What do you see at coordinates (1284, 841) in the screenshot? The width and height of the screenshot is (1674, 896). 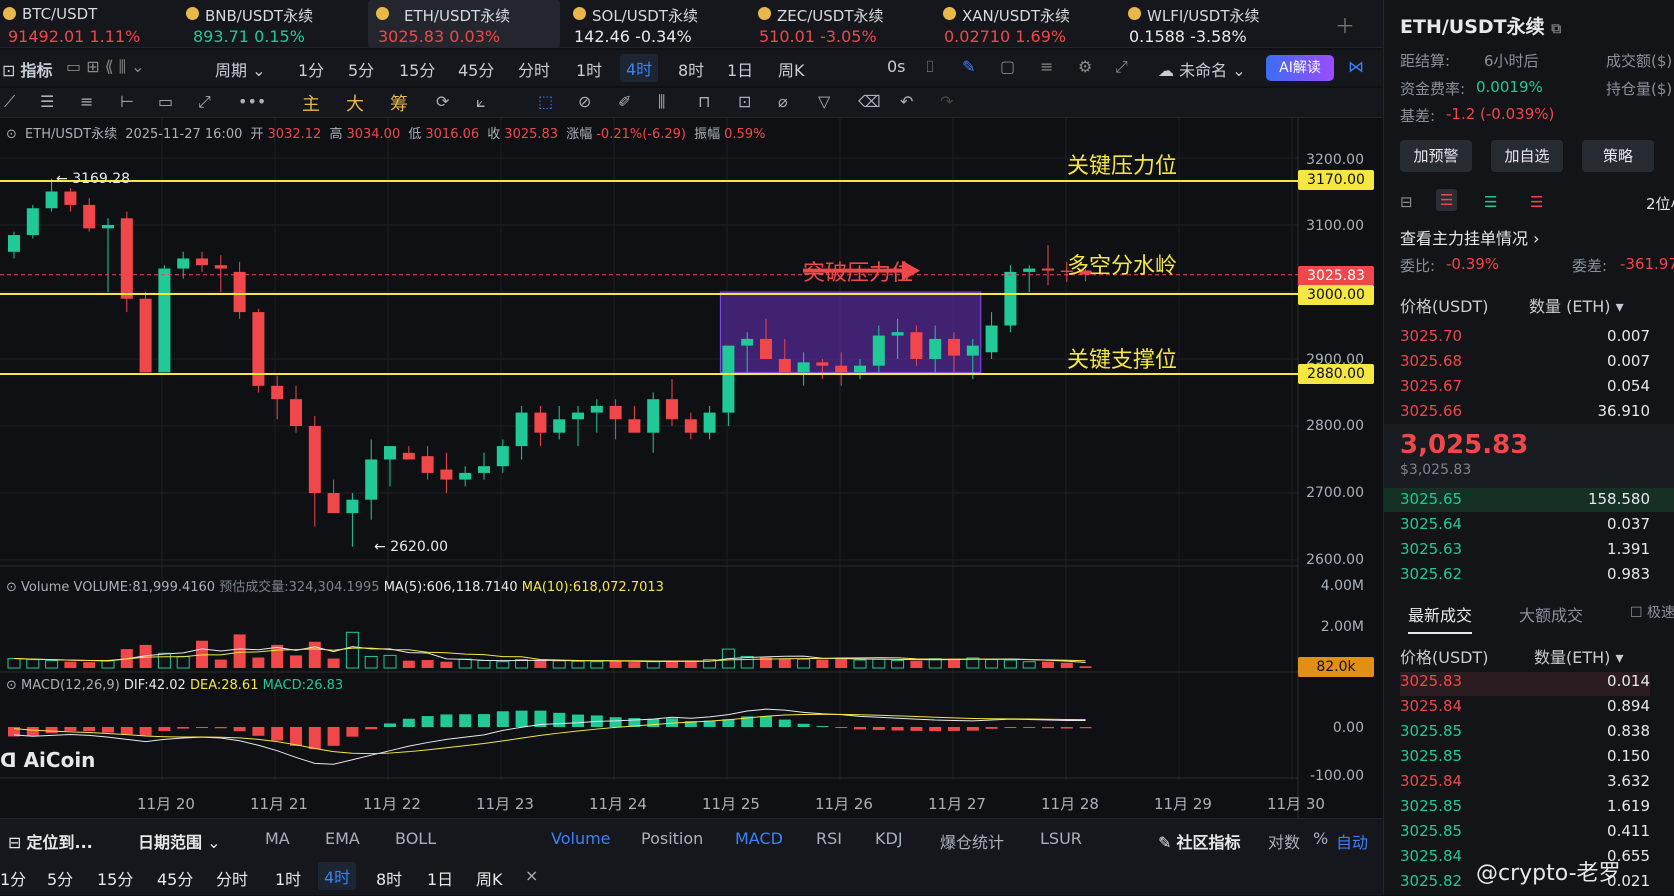 I see `log-toggle: 对数` at bounding box center [1284, 841].